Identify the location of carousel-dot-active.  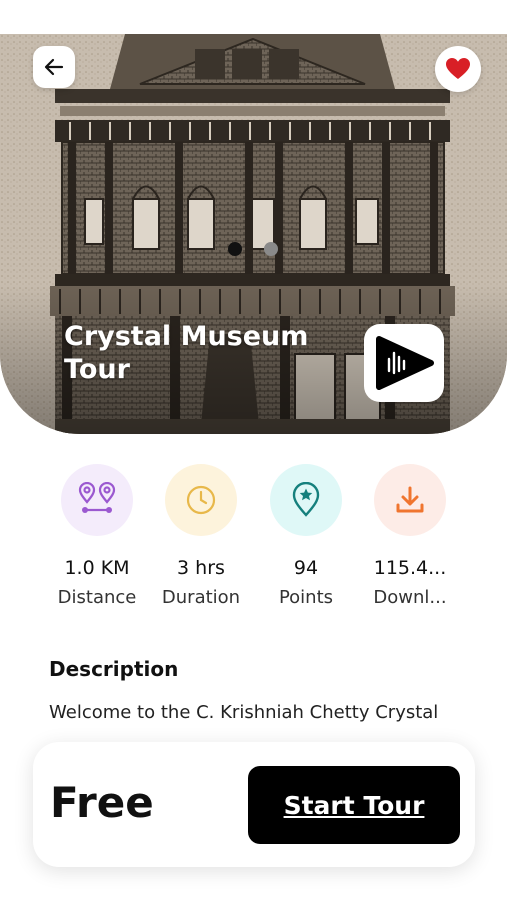
(235, 249).